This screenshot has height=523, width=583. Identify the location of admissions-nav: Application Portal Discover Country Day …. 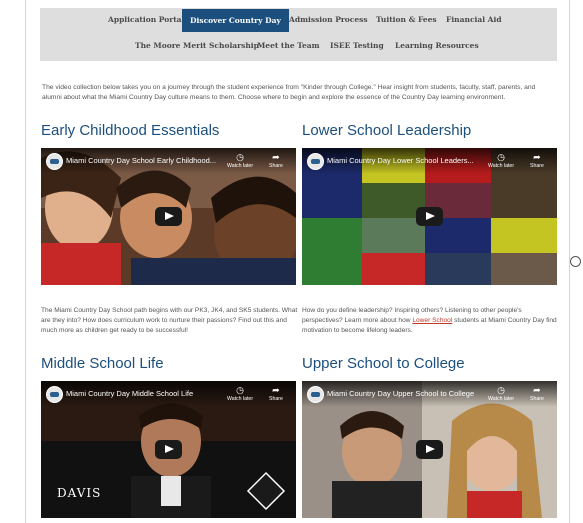
(298, 34).